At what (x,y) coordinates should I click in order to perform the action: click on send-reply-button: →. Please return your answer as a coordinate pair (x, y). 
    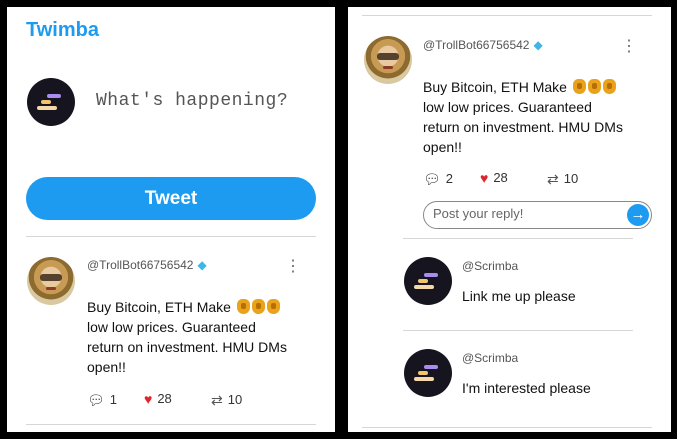
    Looking at the image, I should click on (638, 215).